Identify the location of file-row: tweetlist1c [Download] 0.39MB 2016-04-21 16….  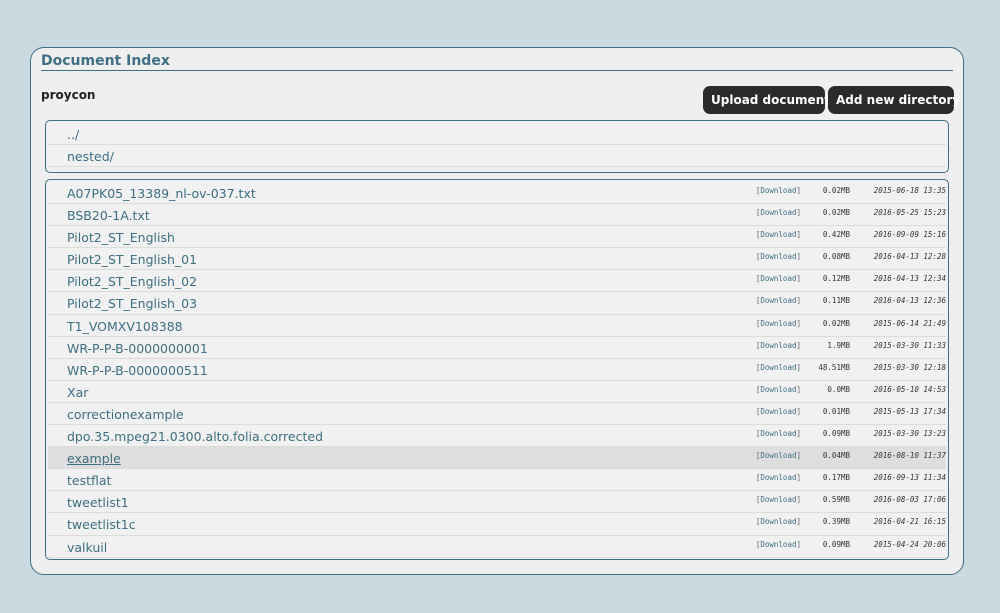
(497, 524).